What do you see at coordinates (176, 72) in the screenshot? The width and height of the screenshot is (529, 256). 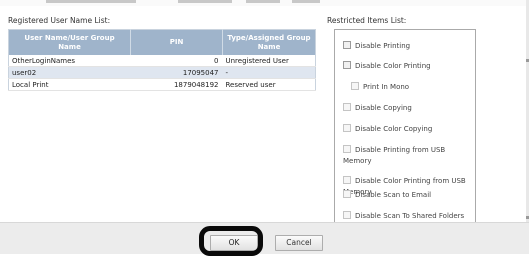 I see `pin-cell: 17095047` at bounding box center [176, 72].